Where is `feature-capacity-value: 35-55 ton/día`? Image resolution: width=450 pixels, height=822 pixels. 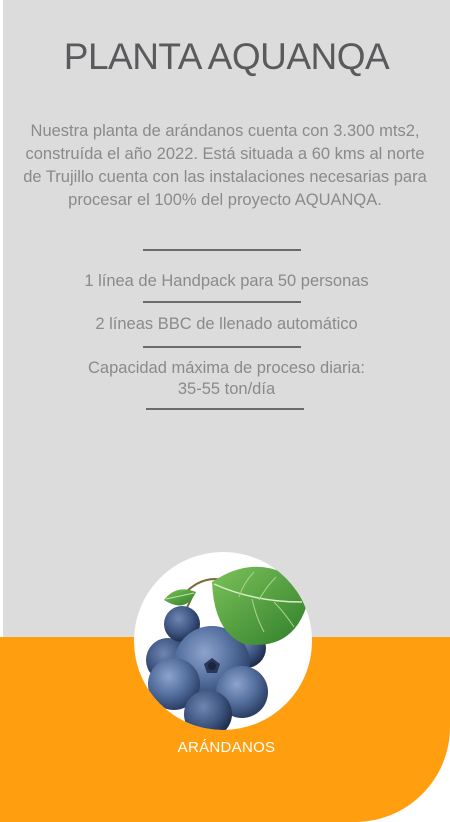 feature-capacity-value: 35-55 ton/día is located at coordinates (226, 389).